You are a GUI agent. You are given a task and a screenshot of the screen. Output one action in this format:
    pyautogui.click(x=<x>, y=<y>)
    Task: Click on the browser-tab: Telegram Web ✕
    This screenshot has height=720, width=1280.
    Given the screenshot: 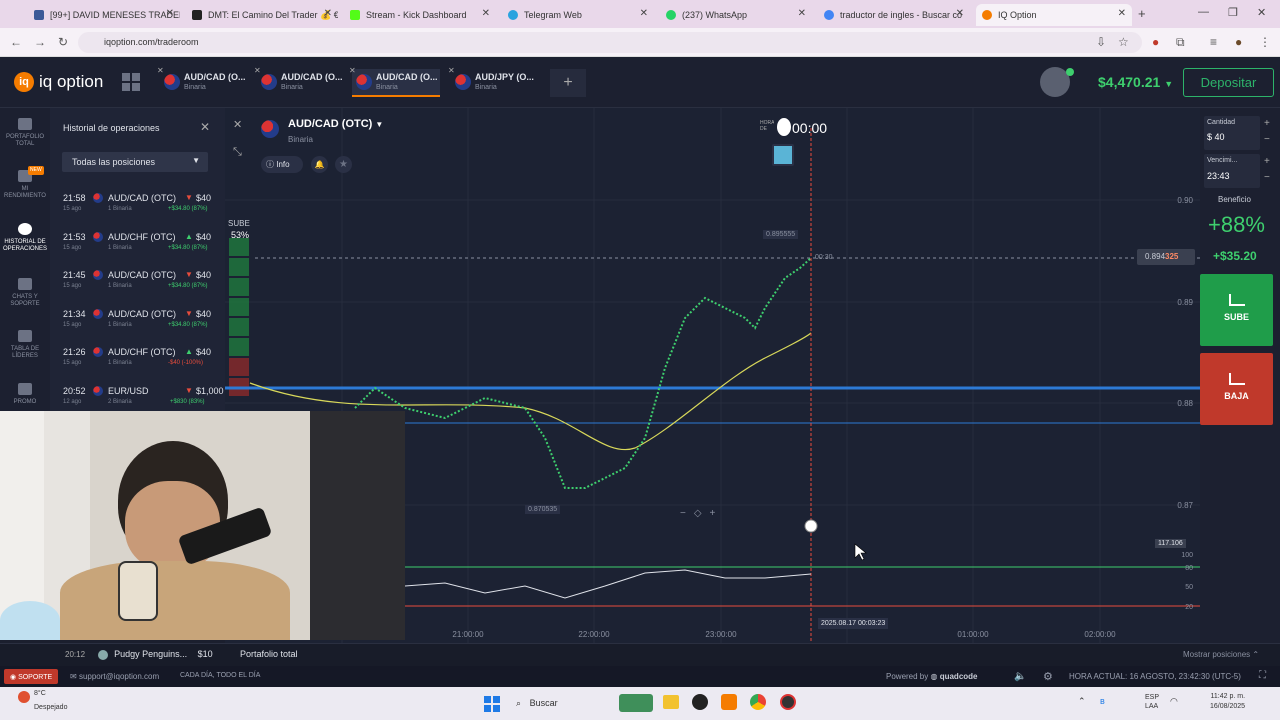 What is the action you would take?
    pyautogui.click(x=578, y=15)
    